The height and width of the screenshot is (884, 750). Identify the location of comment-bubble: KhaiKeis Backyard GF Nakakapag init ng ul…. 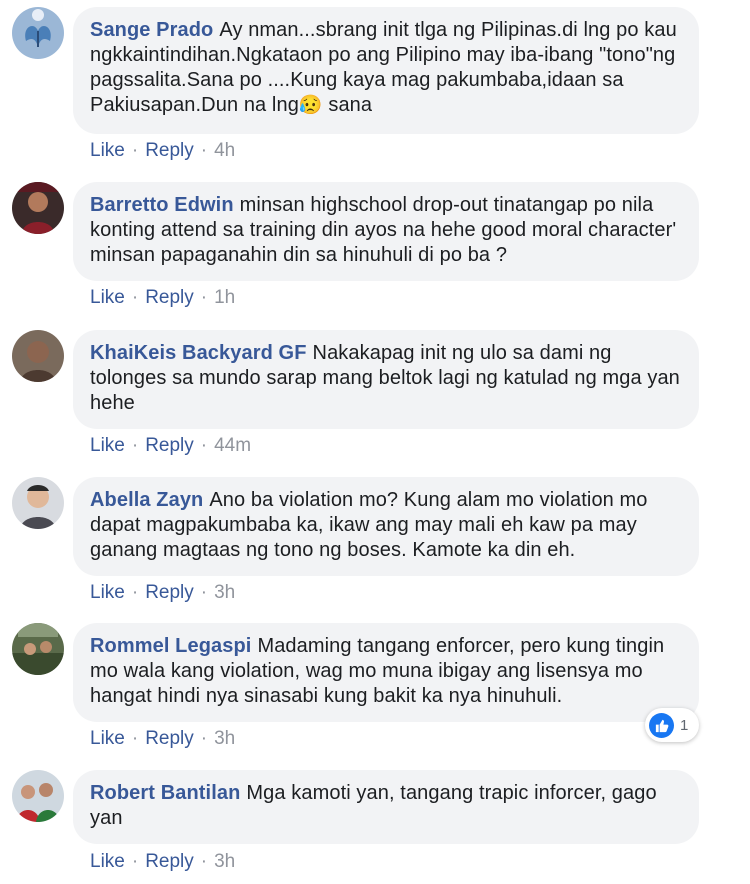
(386, 379).